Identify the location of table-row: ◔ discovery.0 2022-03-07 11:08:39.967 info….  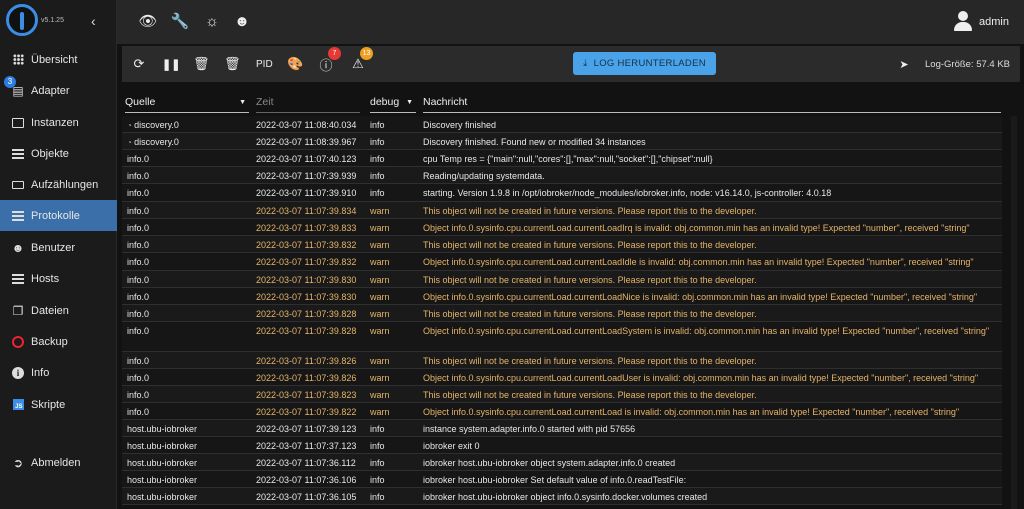
(562, 141).